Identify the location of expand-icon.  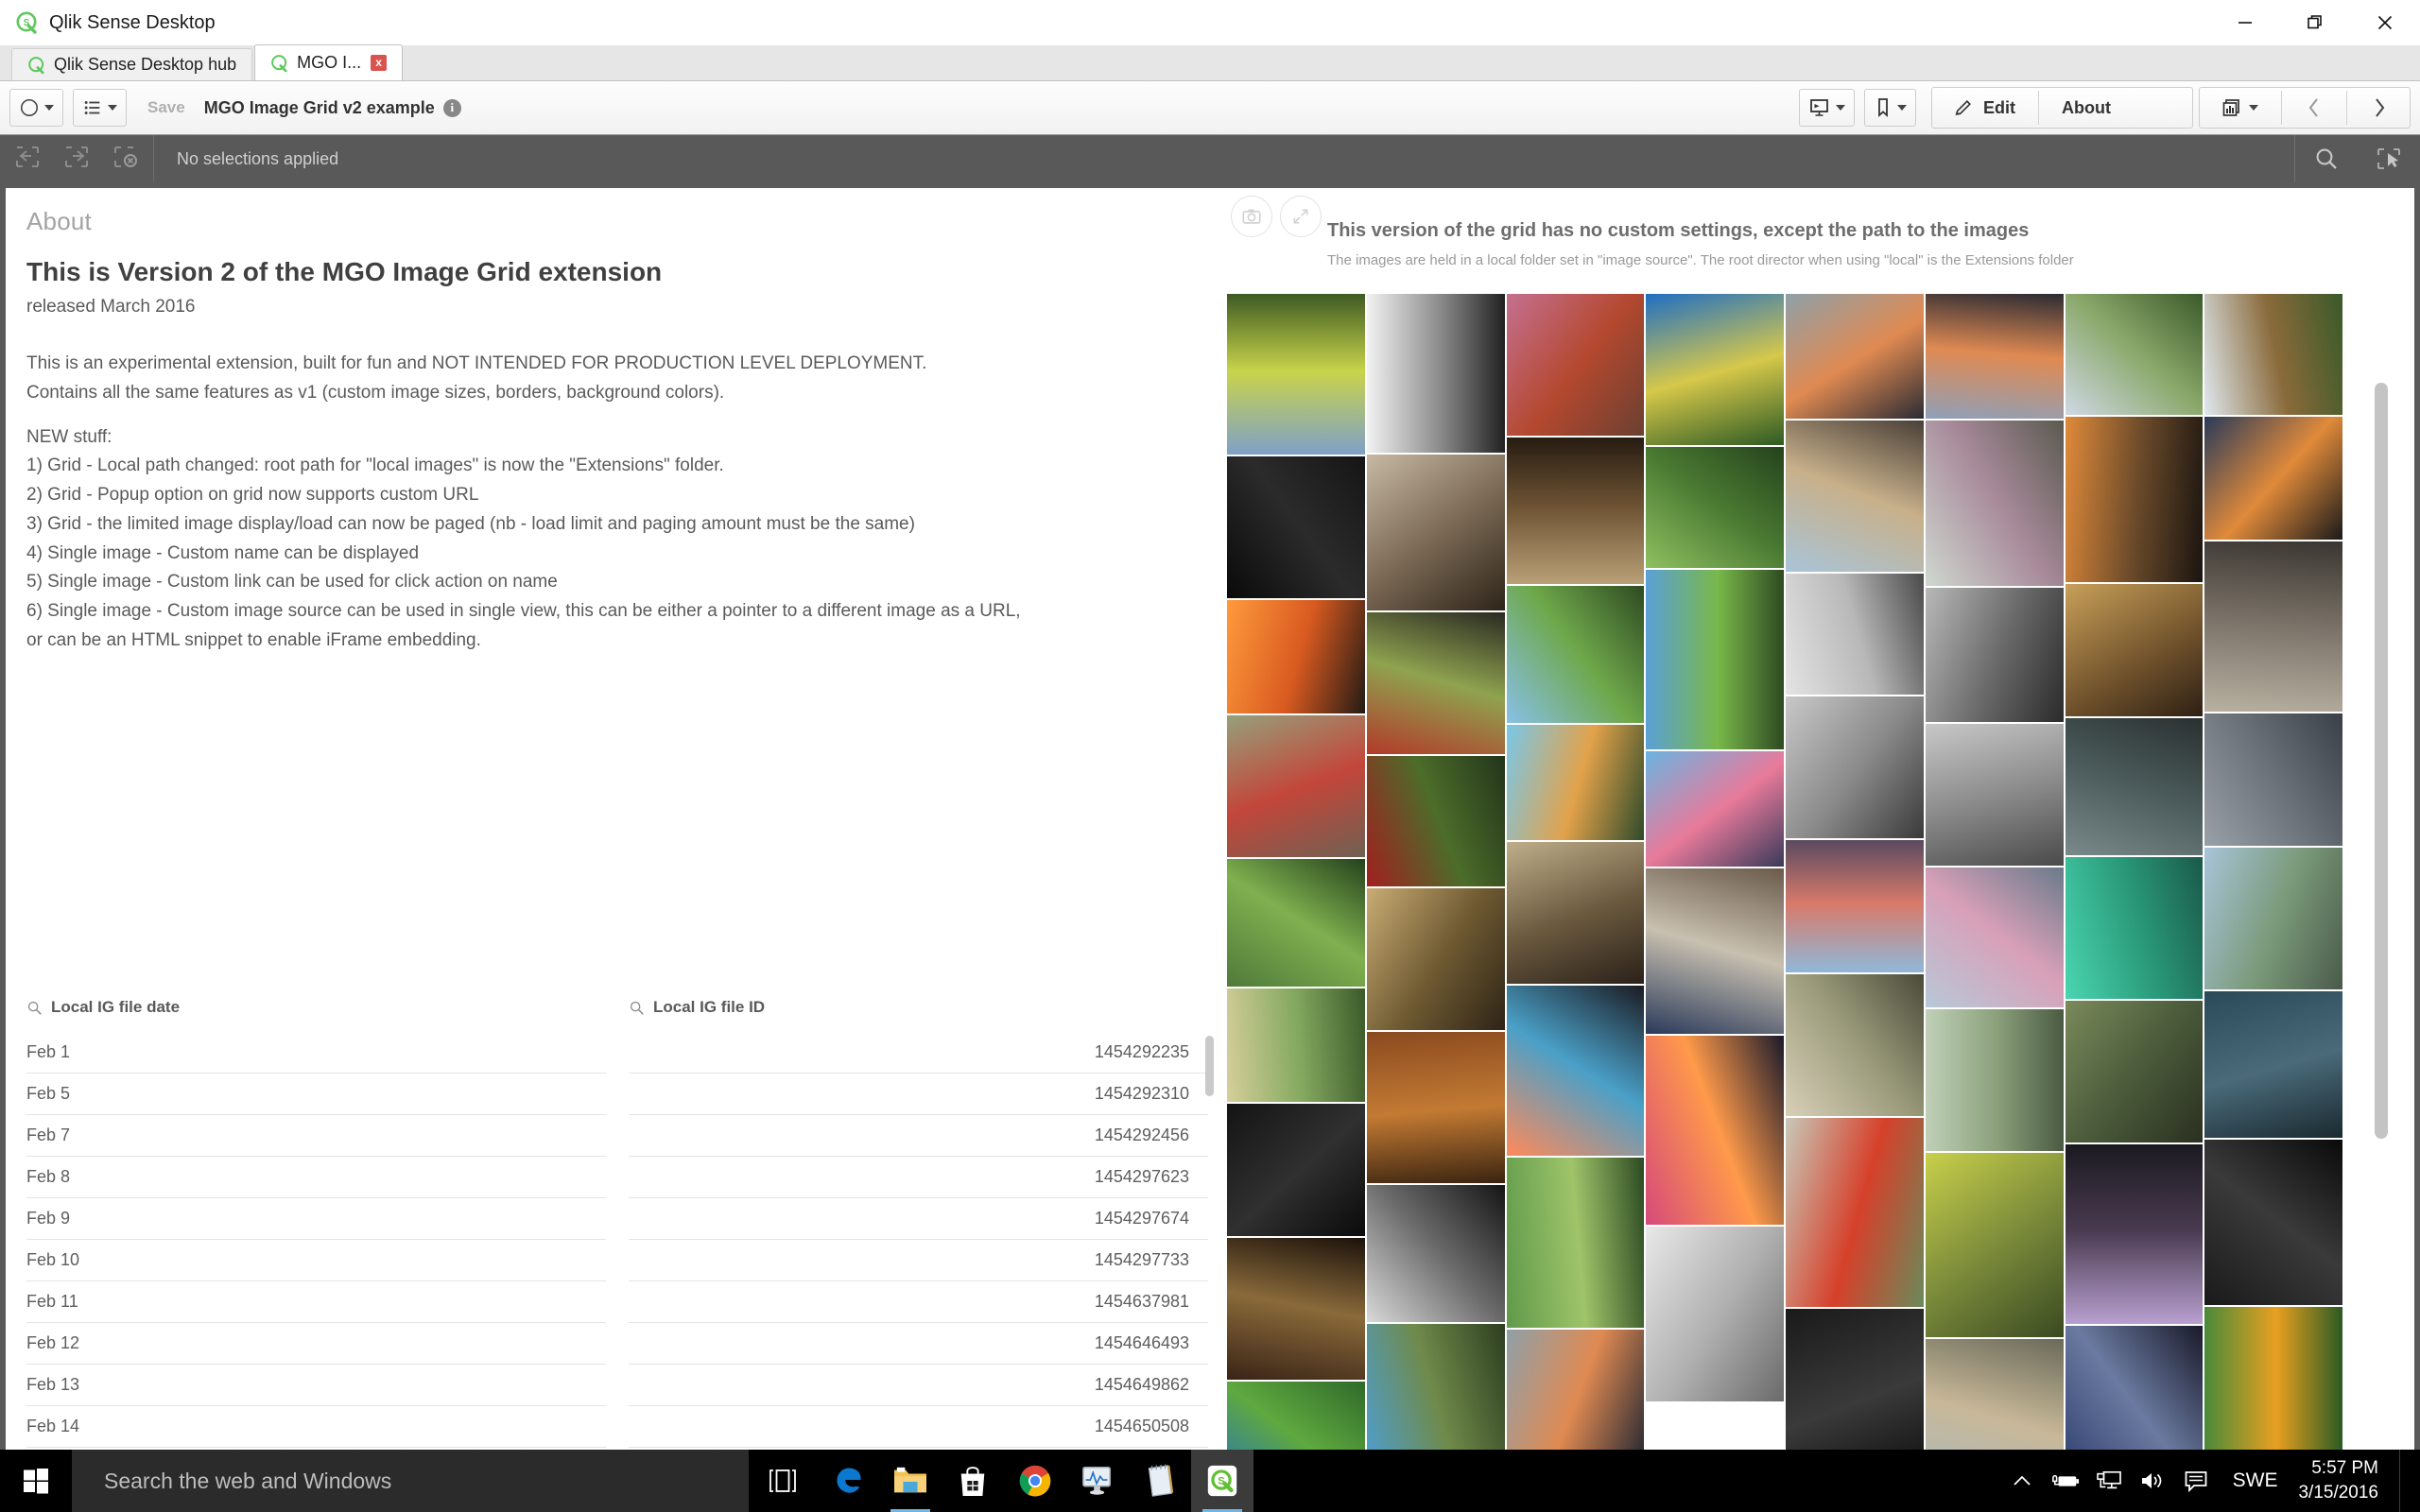
(1301, 216).